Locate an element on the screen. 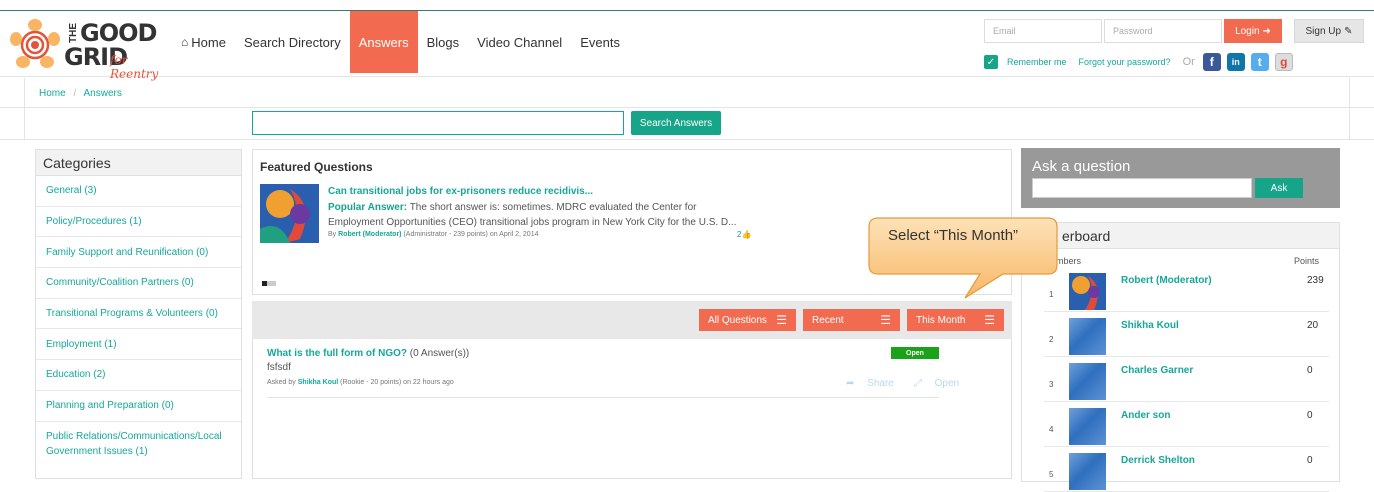 This screenshot has height=492, width=1374. nav-search-directory: Search Directory is located at coordinates (292, 42).